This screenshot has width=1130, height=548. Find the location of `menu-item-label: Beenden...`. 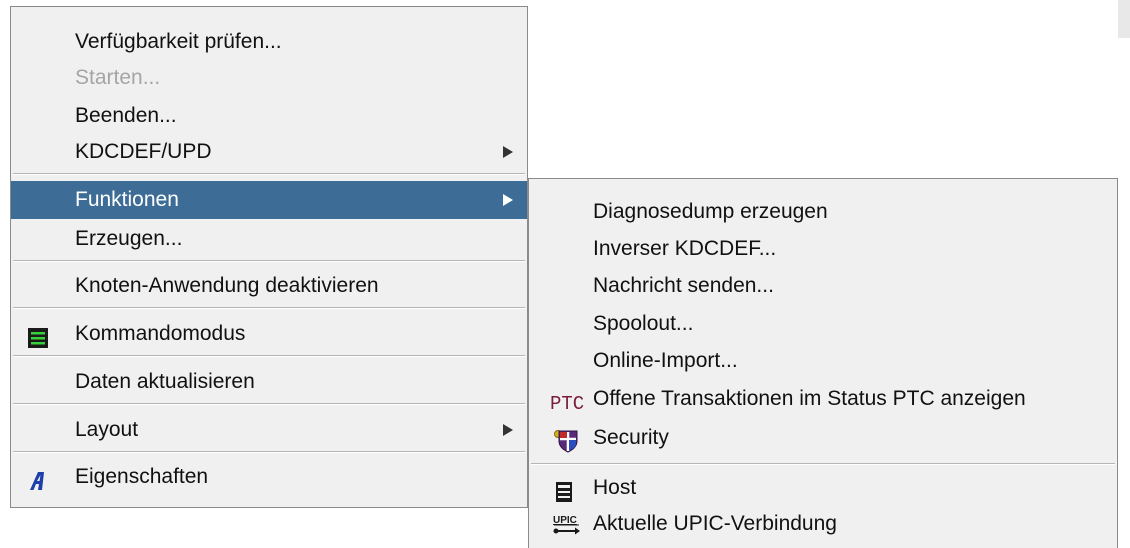

menu-item-label: Beenden... is located at coordinates (126, 115).